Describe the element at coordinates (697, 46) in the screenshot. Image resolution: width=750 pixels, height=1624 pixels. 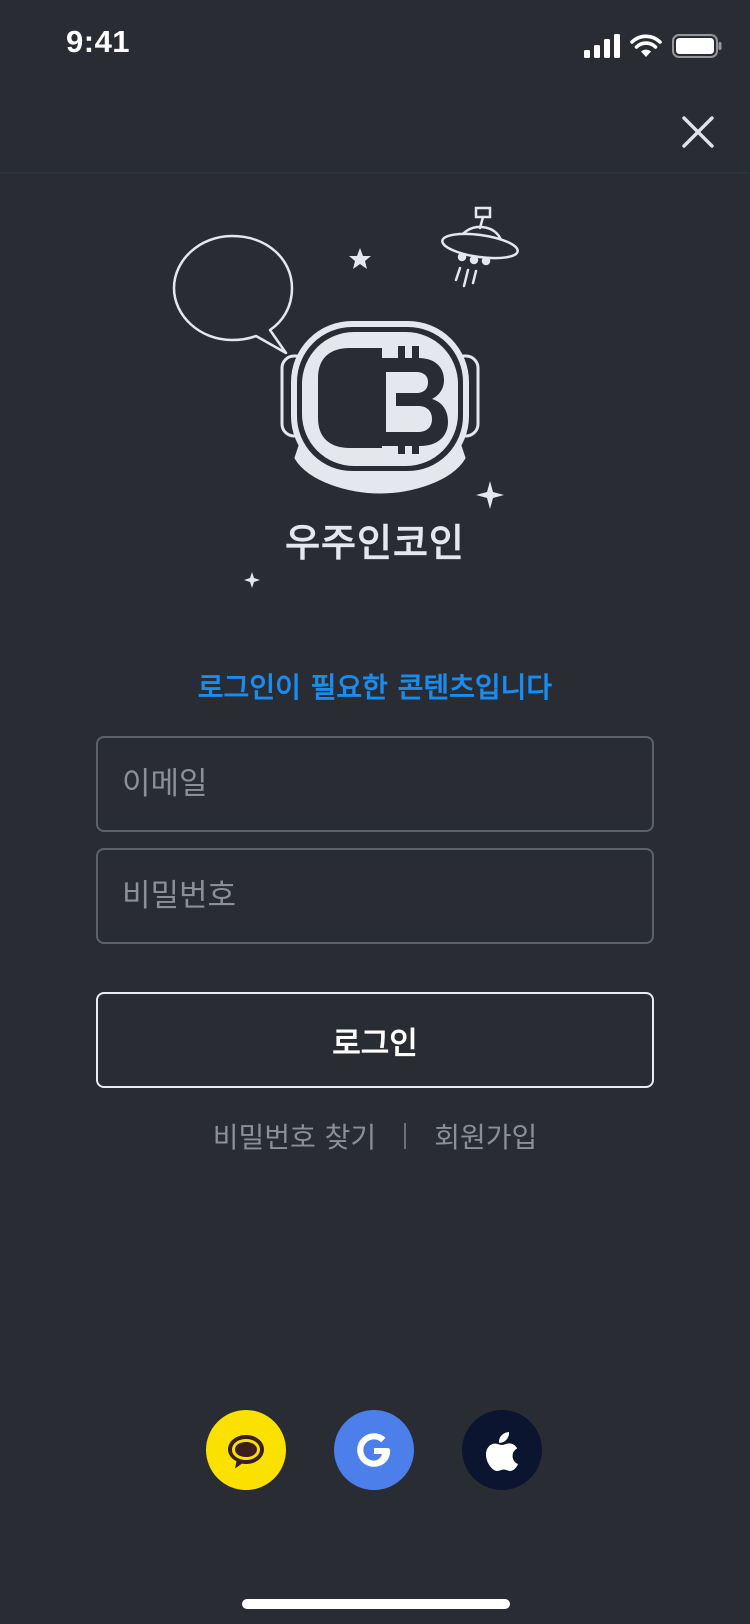
I see `battery-icon` at that location.